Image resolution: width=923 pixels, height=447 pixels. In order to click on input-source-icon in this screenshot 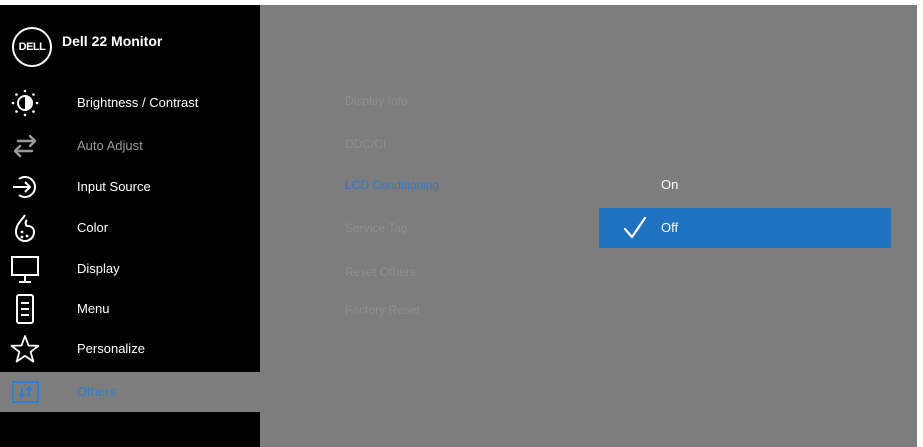, I will do `click(24, 187)`.